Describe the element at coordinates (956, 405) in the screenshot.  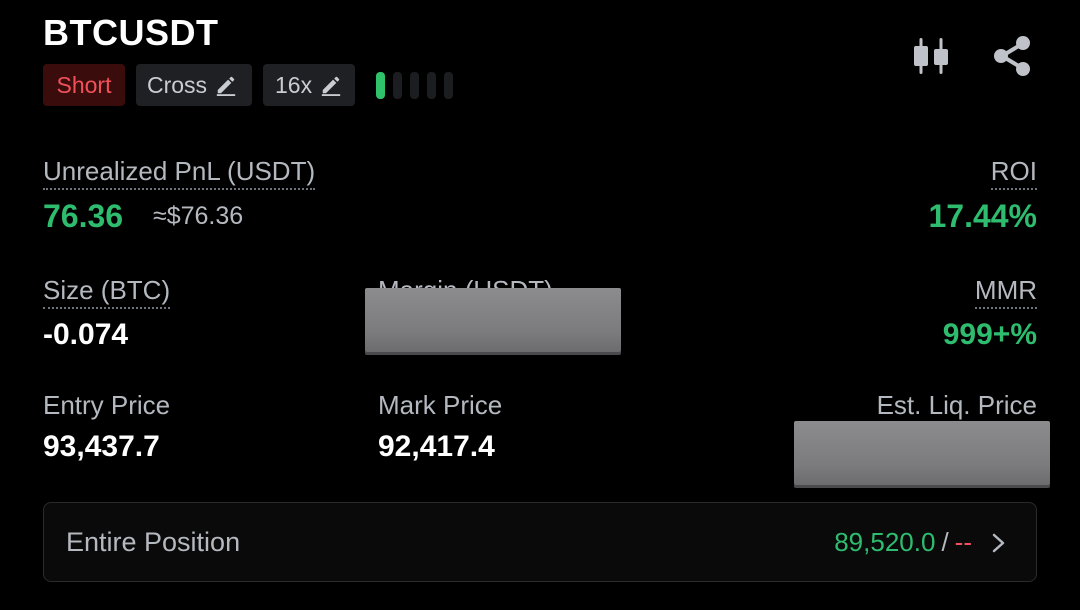
I see `liq-price-label: Est. Liq. Price` at that location.